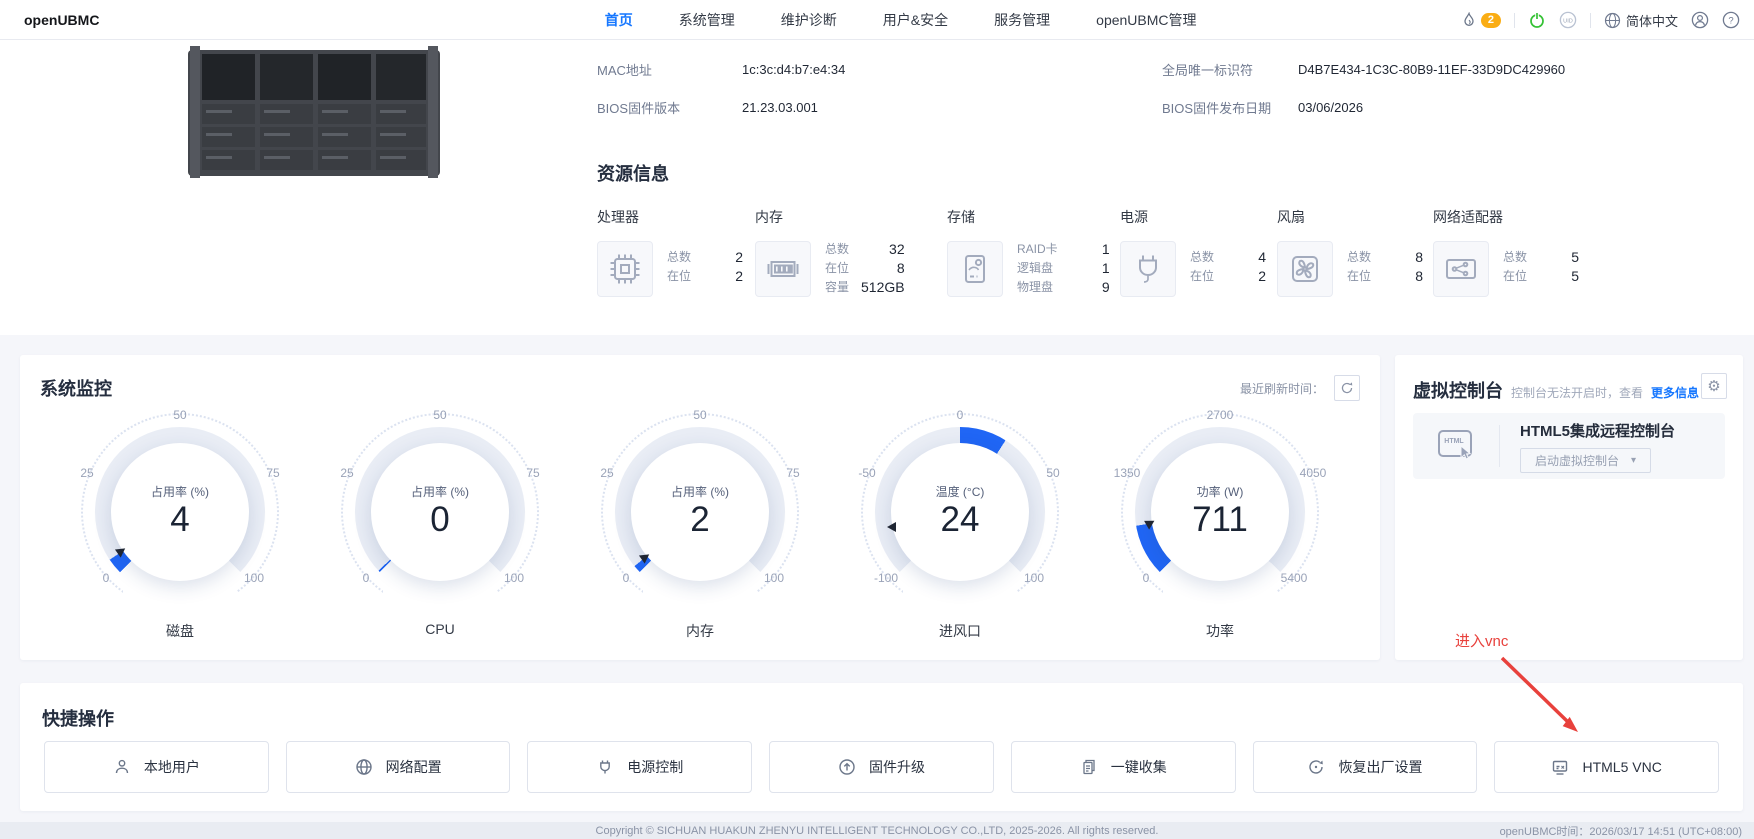 The height and width of the screenshot is (839, 1754). What do you see at coordinates (809, 20) in the screenshot?
I see `nav-maintenance-diagnosis: 维护诊断` at bounding box center [809, 20].